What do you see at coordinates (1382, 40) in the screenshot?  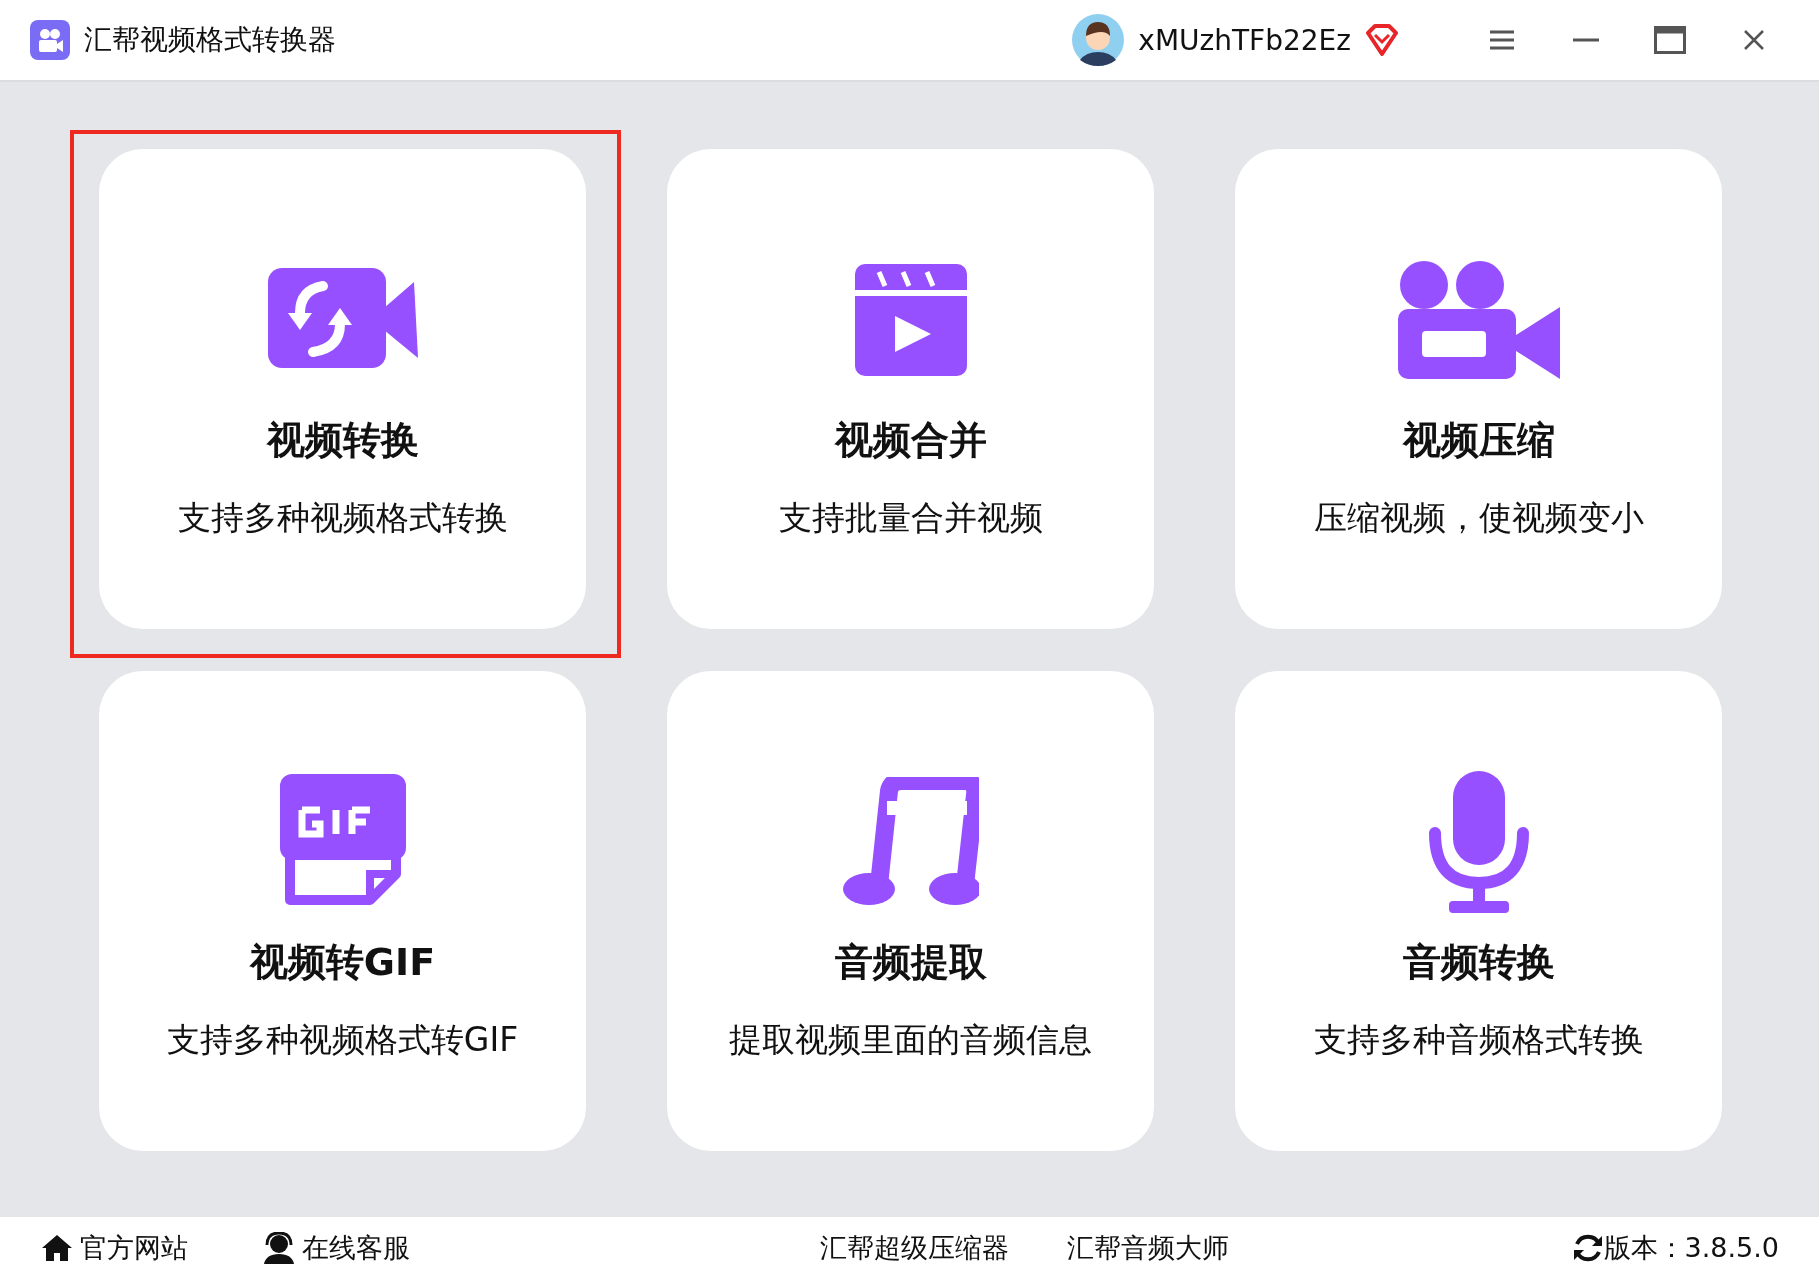 I see `diamond-vip-icon` at bounding box center [1382, 40].